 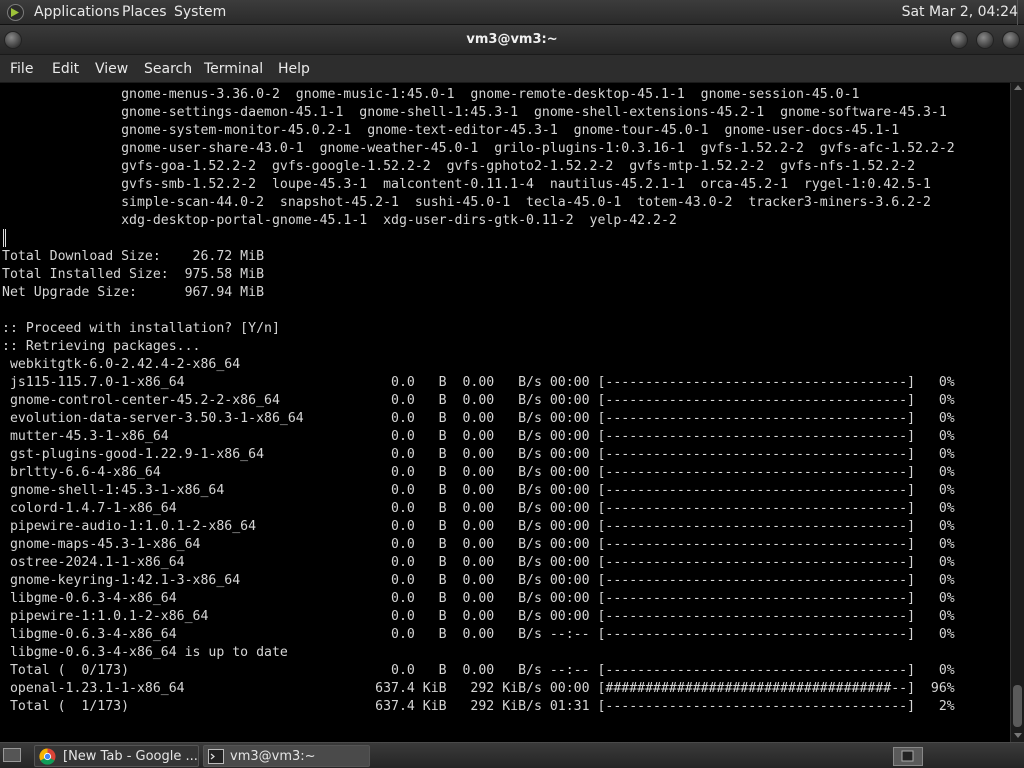 What do you see at coordinates (21, 69) in the screenshot?
I see `menu-file: File` at bounding box center [21, 69].